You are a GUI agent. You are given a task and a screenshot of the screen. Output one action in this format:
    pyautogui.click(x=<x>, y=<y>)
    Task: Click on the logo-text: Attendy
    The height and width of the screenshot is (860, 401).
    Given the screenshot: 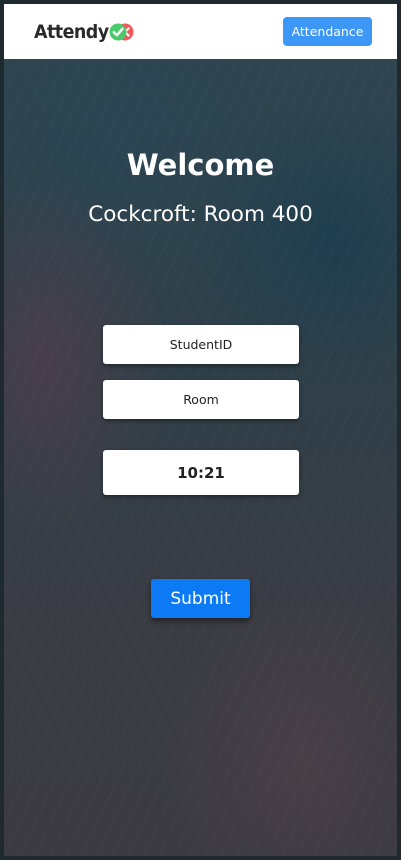 What is the action you would take?
    pyautogui.click(x=71, y=32)
    